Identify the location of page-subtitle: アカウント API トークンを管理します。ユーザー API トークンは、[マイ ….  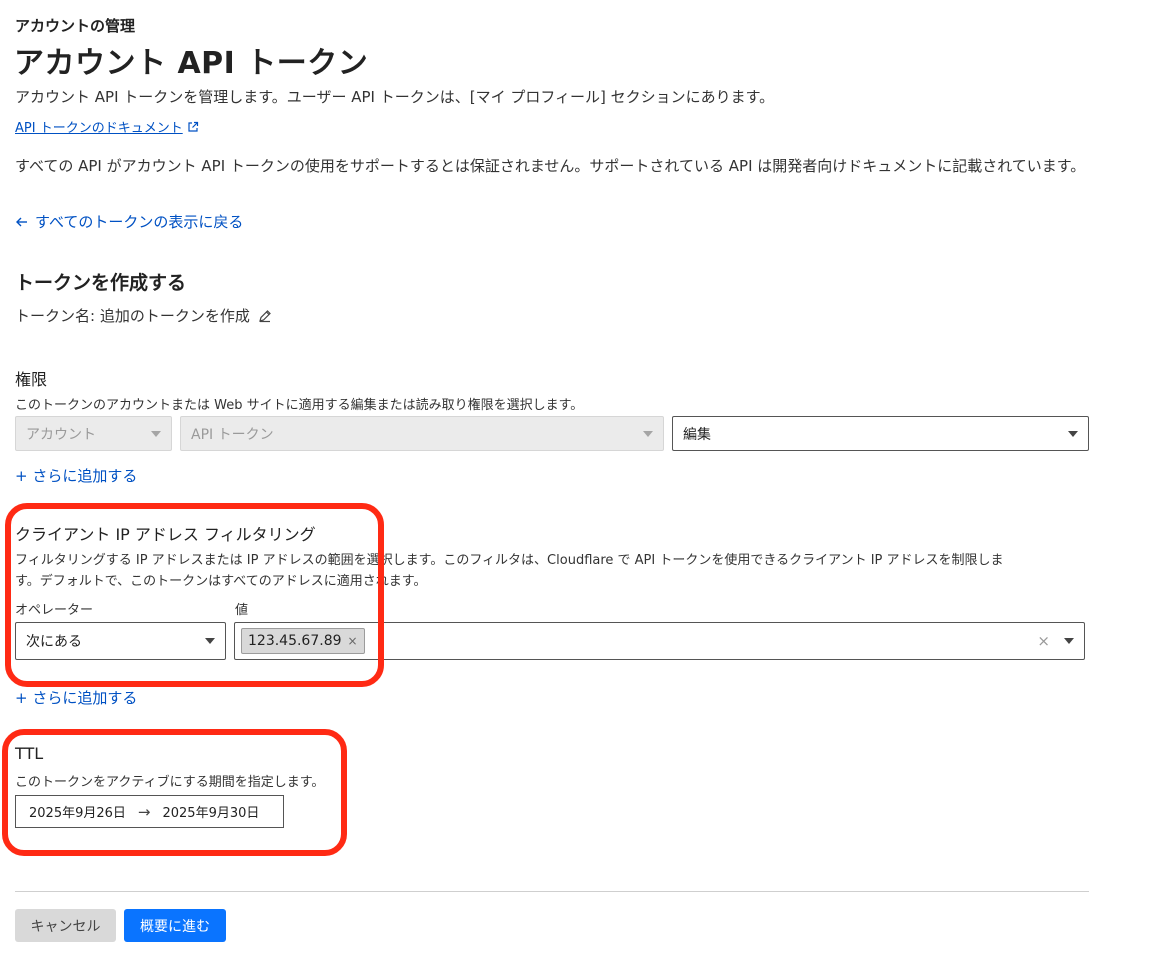
(395, 97).